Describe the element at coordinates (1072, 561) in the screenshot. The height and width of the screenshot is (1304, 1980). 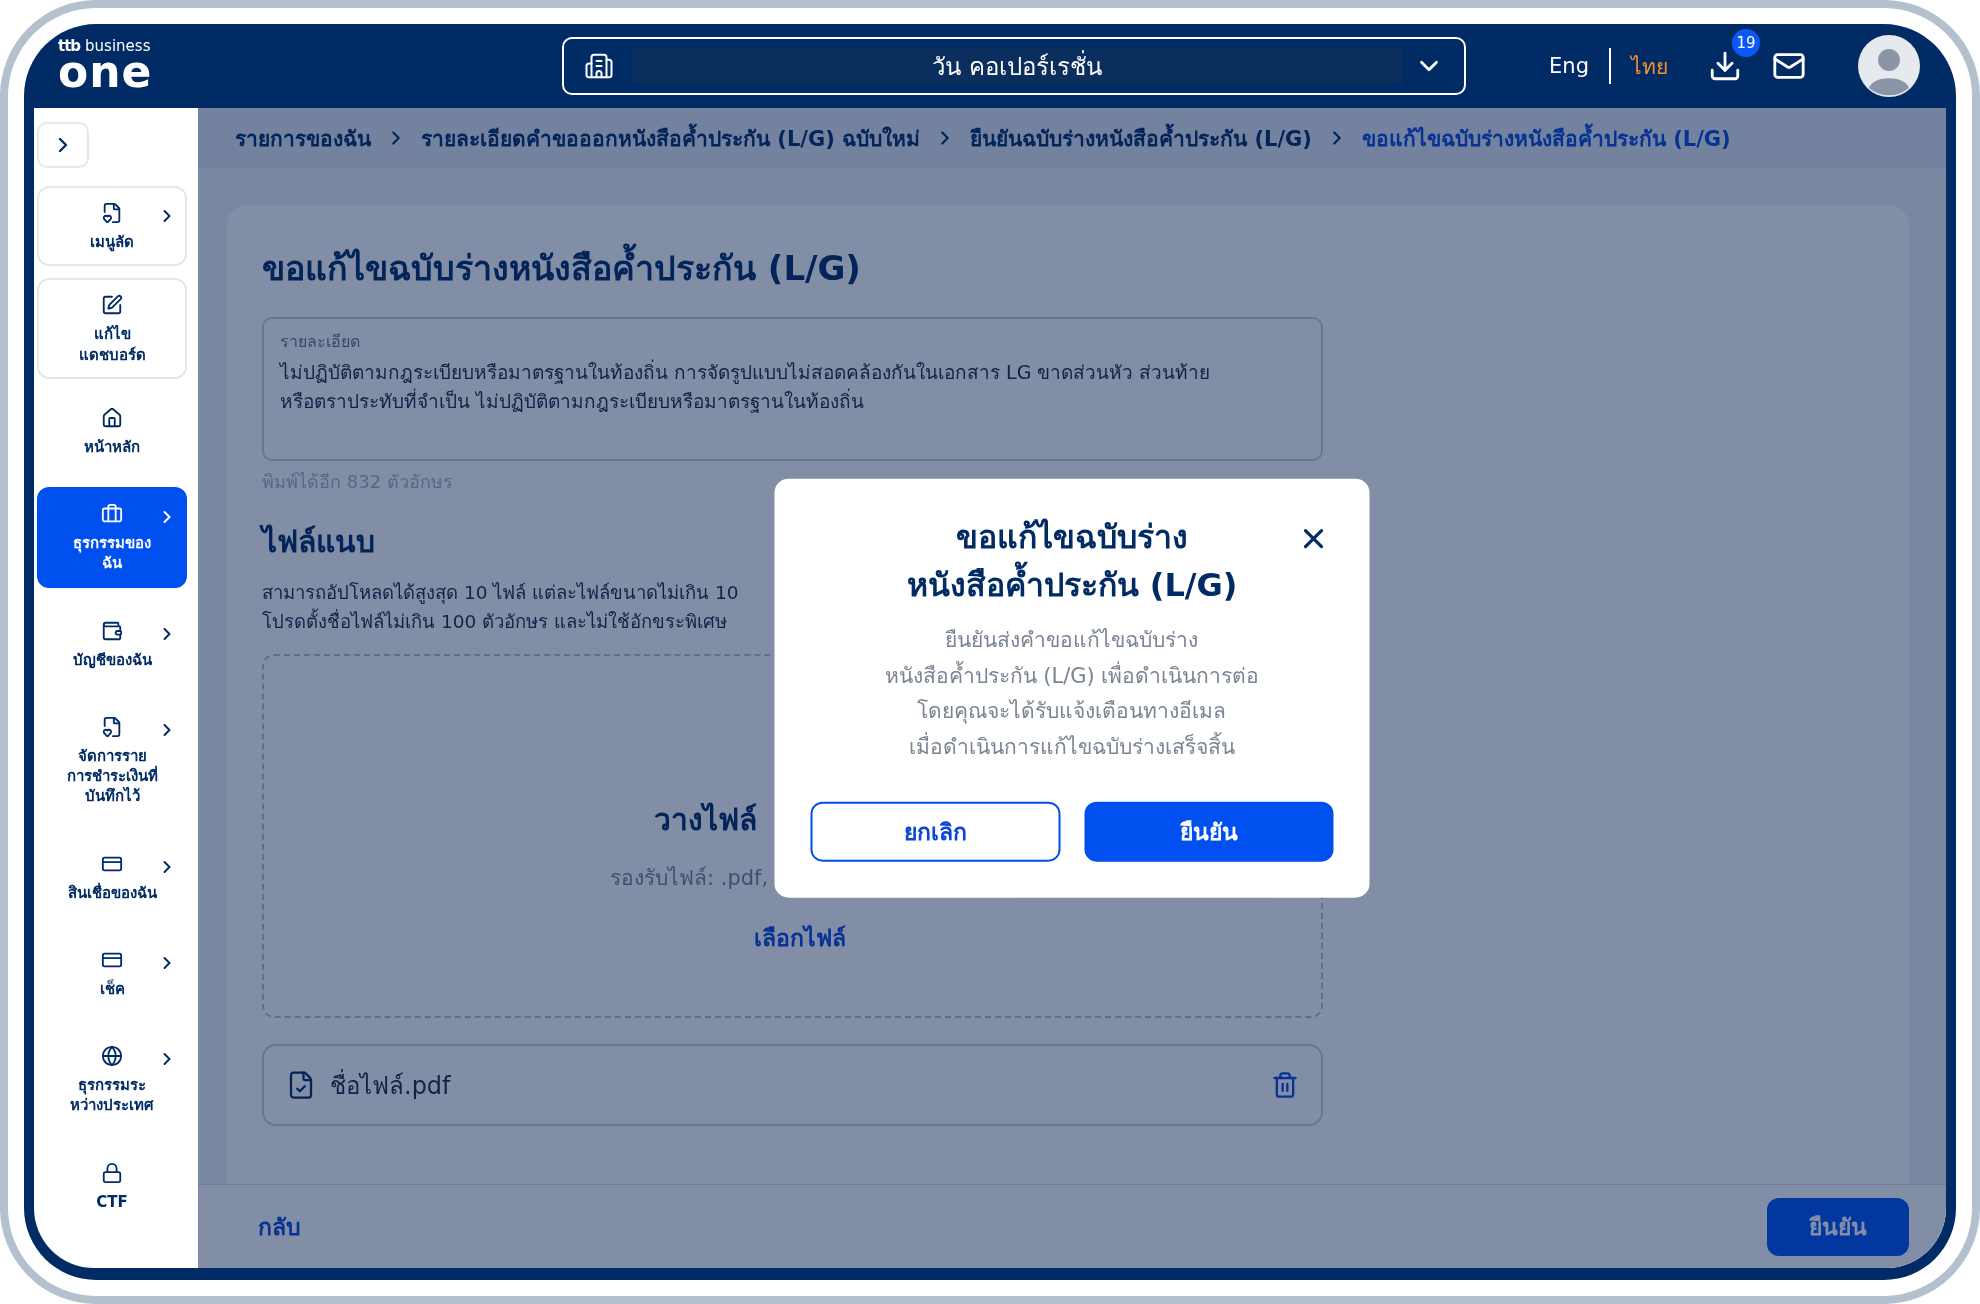
I see `dialog-title: ขอแก้ไขฉบับร่าง หนังสือค้ำประกัน (L/G)` at that location.